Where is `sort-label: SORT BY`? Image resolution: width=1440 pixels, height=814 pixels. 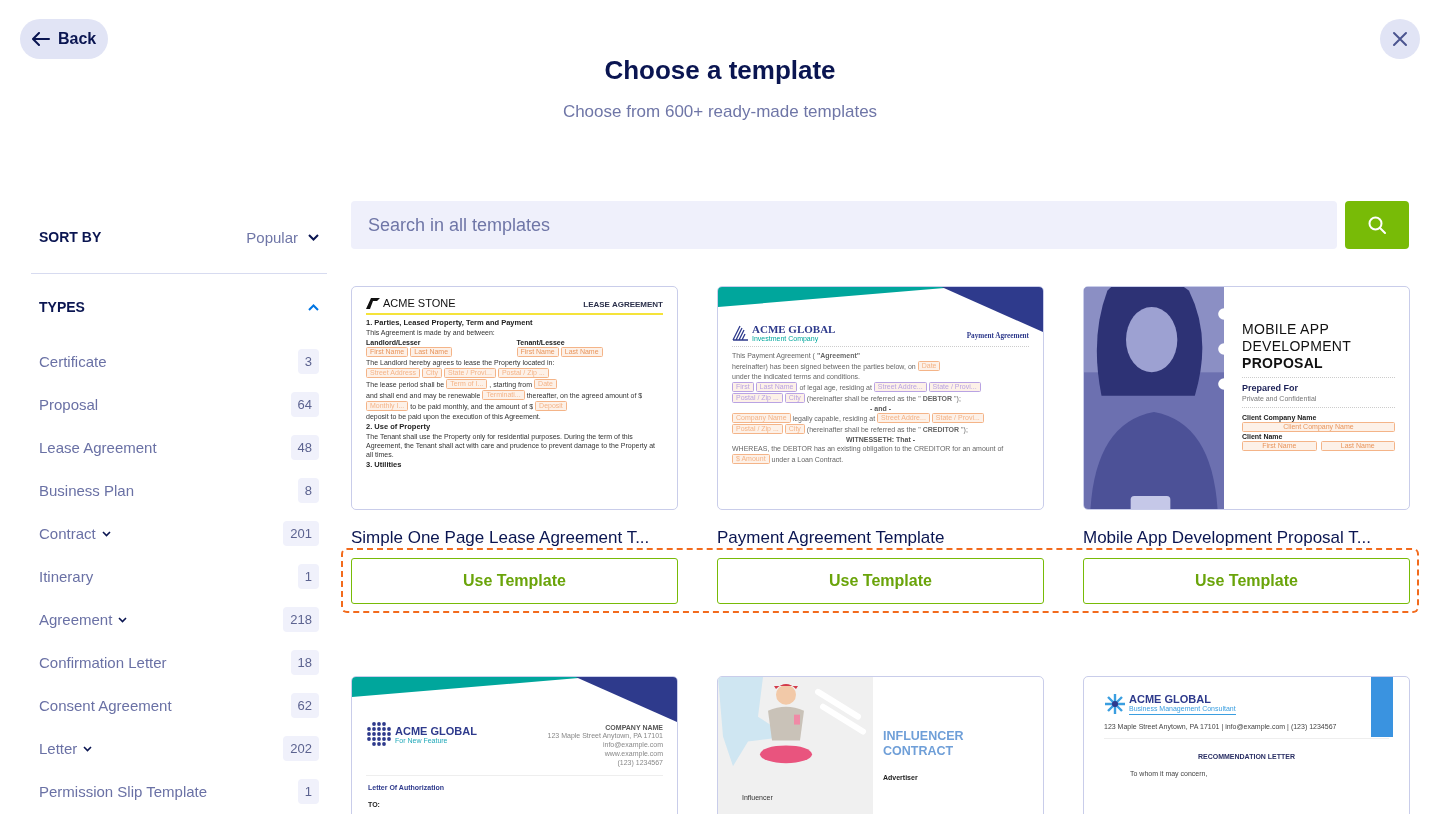 sort-label: SORT BY is located at coordinates (70, 237).